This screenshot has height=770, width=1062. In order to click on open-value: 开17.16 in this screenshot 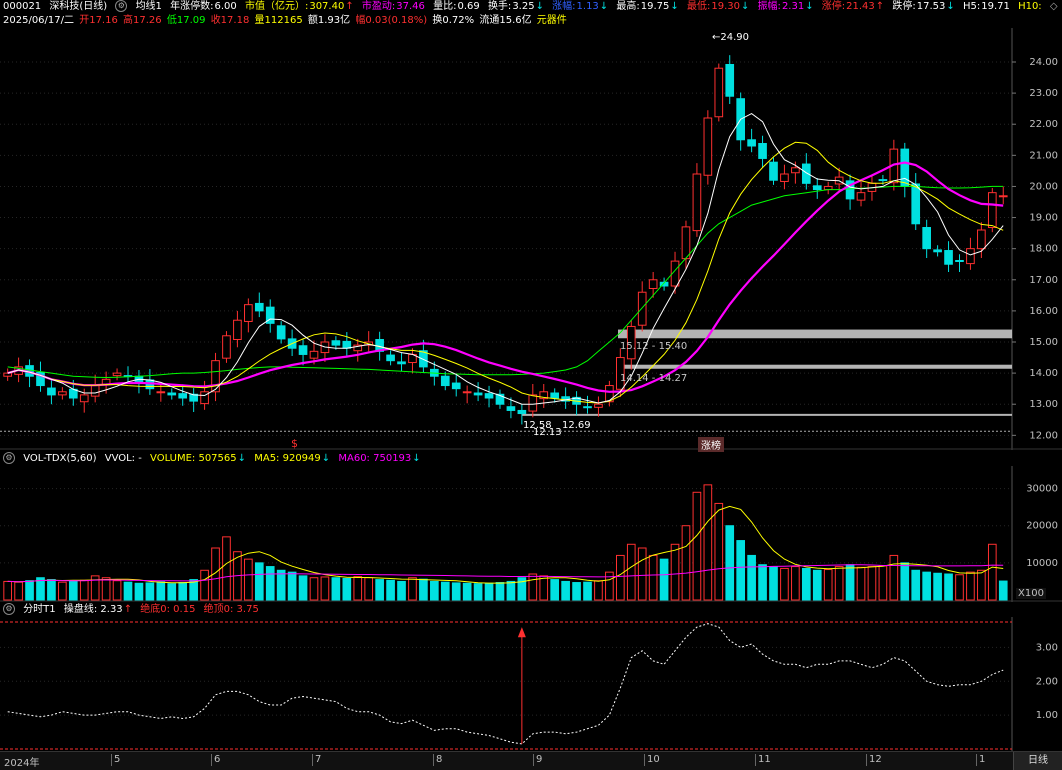, I will do `click(98, 20)`.